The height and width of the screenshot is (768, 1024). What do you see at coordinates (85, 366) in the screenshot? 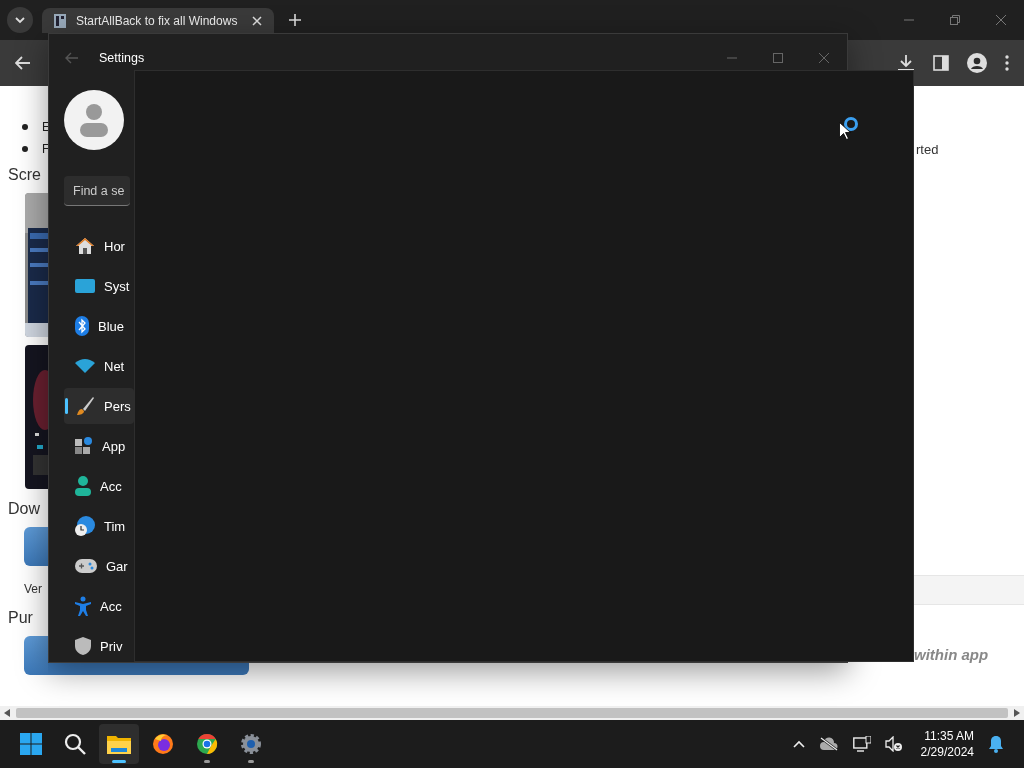
I see `wifi-icon` at bounding box center [85, 366].